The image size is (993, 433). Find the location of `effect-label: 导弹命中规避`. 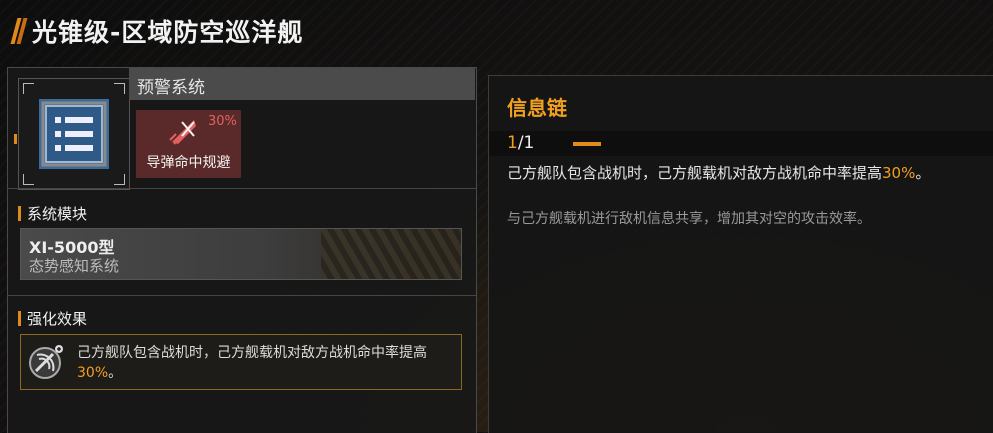

effect-label: 导弹命中规避 is located at coordinates (188, 163).